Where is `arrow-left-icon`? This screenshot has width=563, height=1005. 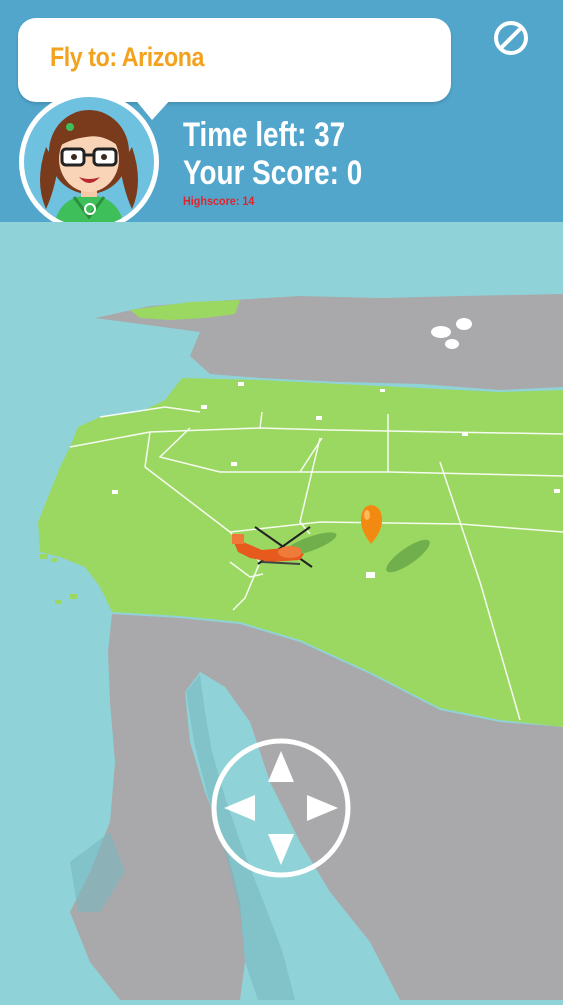 arrow-left-icon is located at coordinates (239, 808).